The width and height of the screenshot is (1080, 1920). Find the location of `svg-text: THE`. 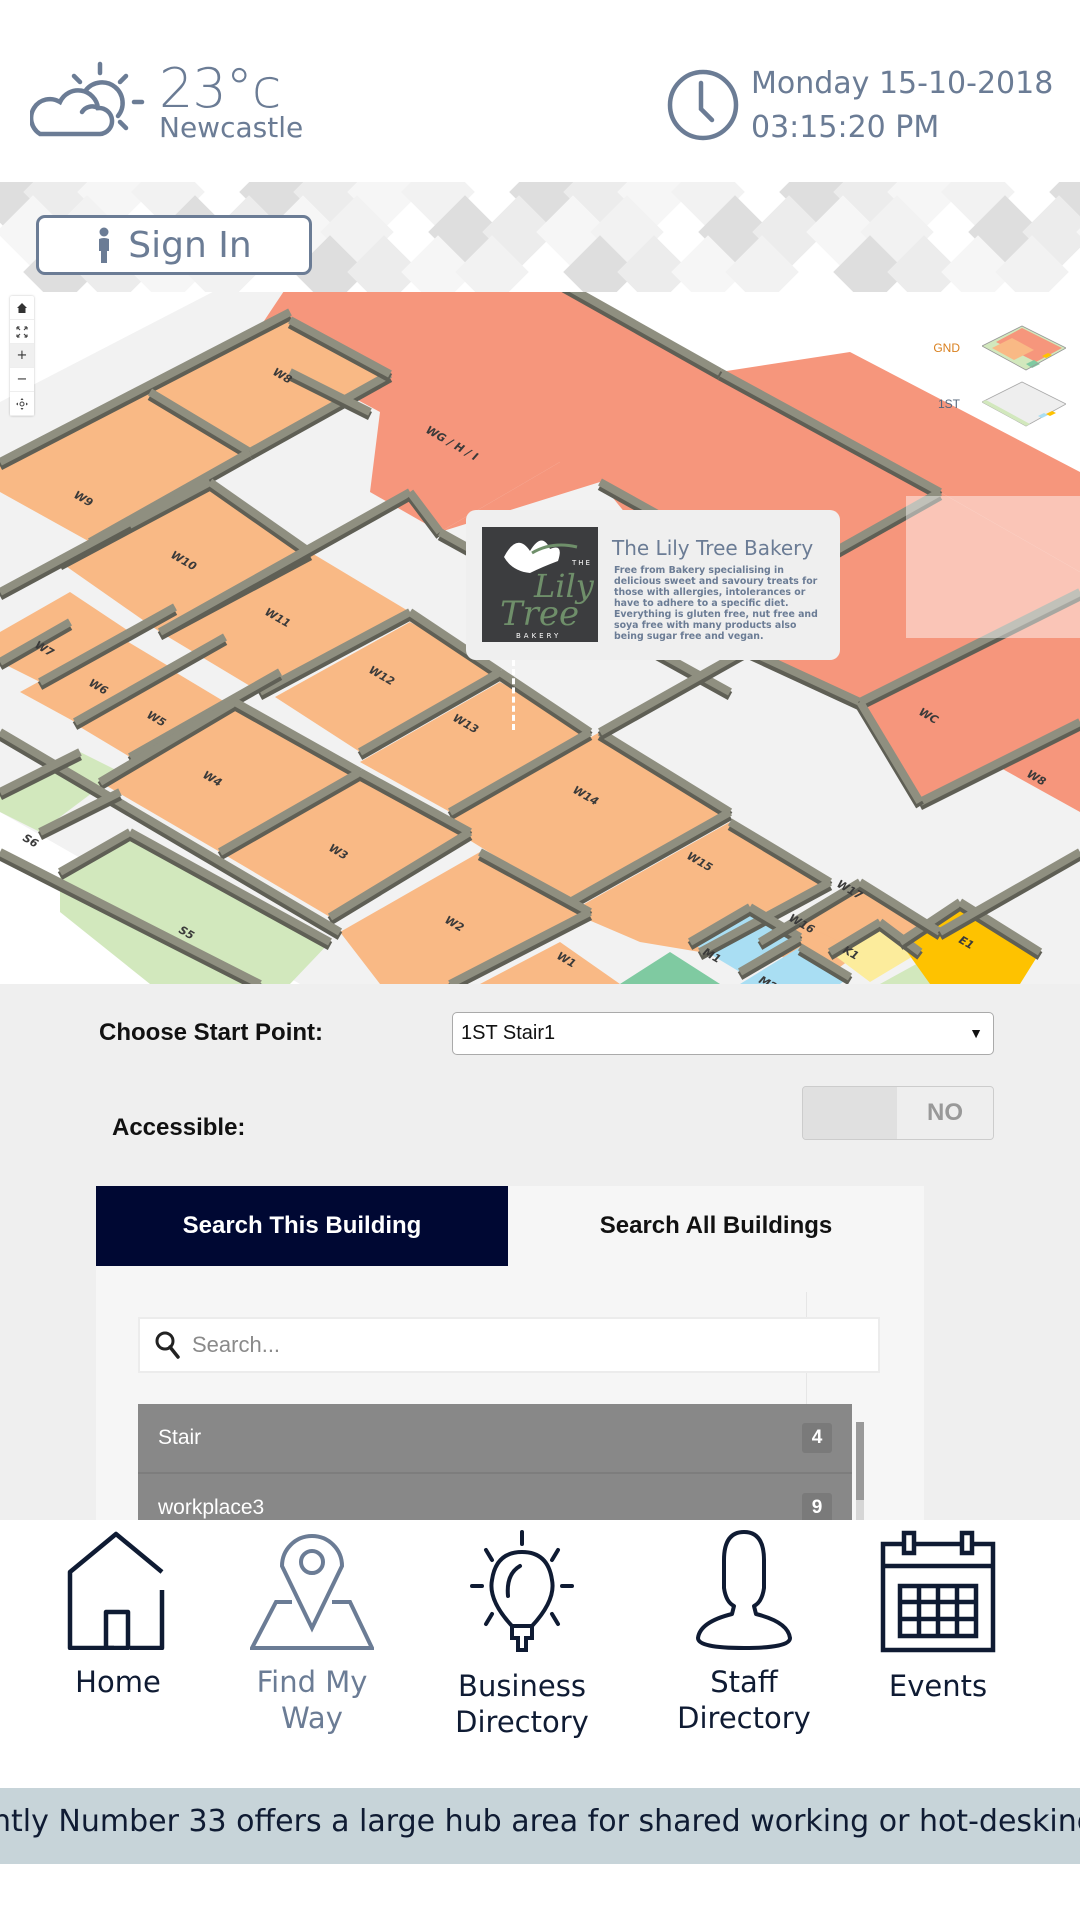

svg-text: THE is located at coordinates (581, 563).